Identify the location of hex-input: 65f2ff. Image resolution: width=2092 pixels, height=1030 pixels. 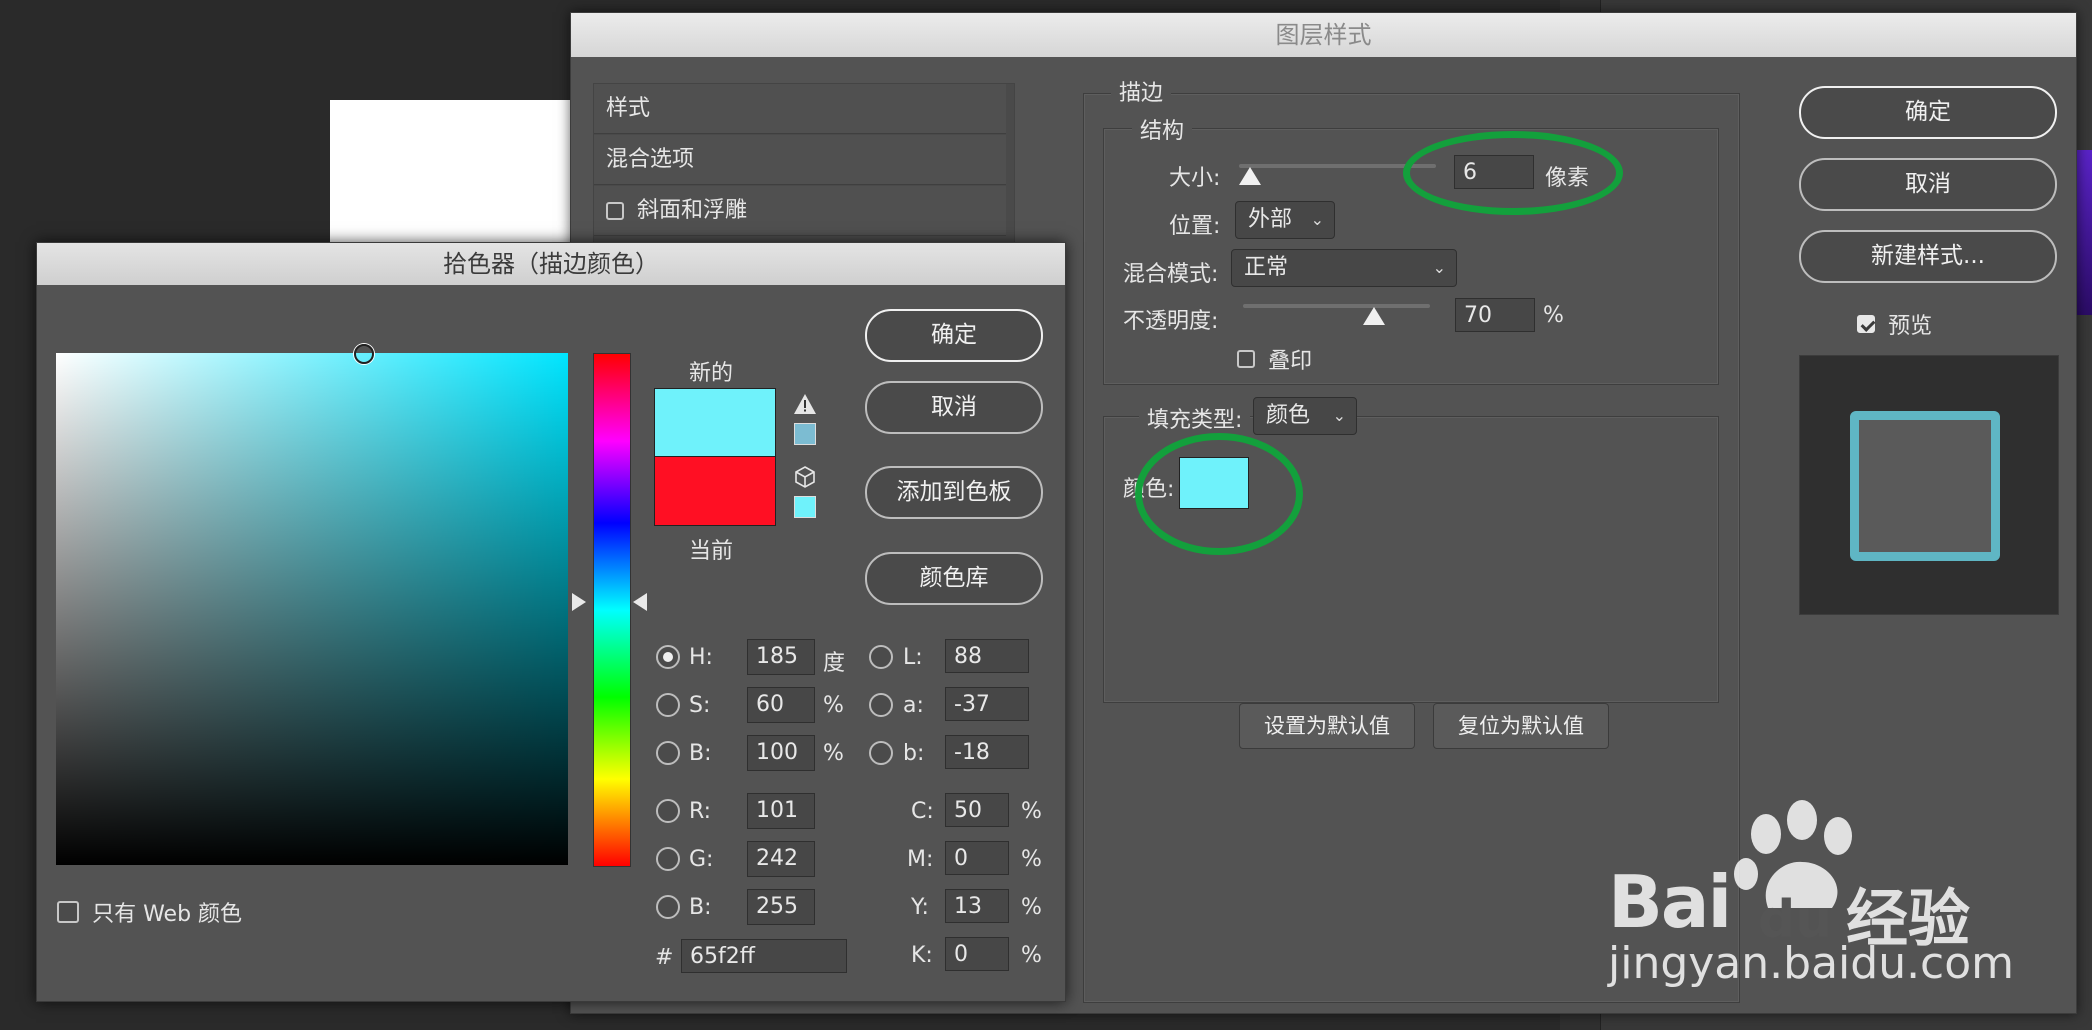
(764, 956).